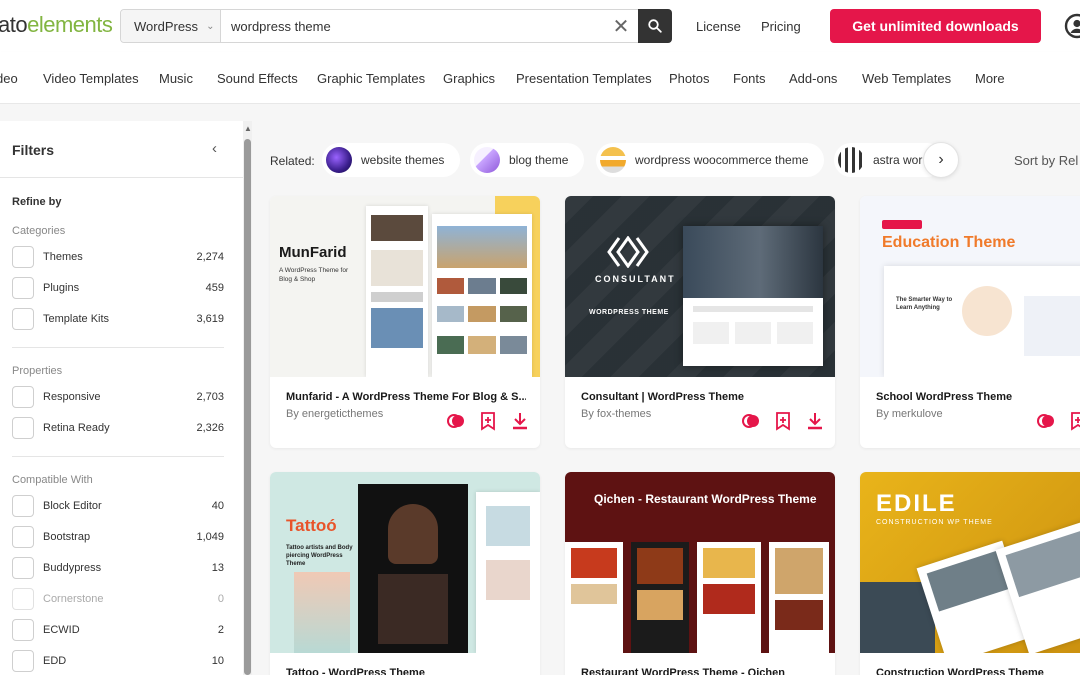  Describe the element at coordinates (118, 257) in the screenshot. I see `filter-option-themes: Themes 2,274` at that location.